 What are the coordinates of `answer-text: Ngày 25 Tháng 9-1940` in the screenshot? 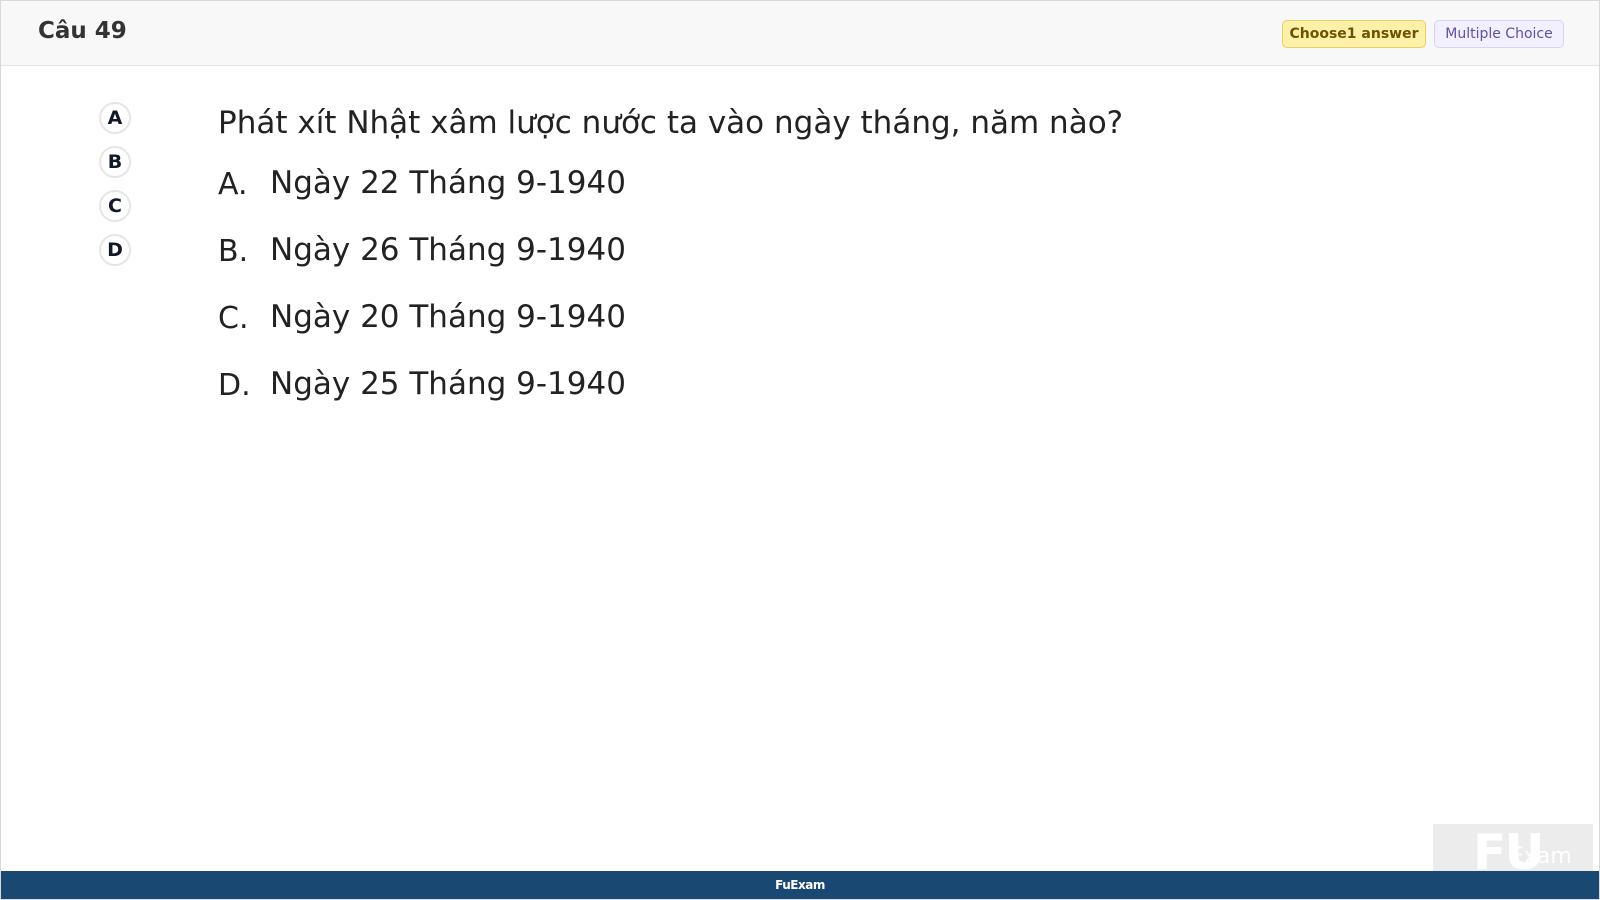 It's located at (448, 384).